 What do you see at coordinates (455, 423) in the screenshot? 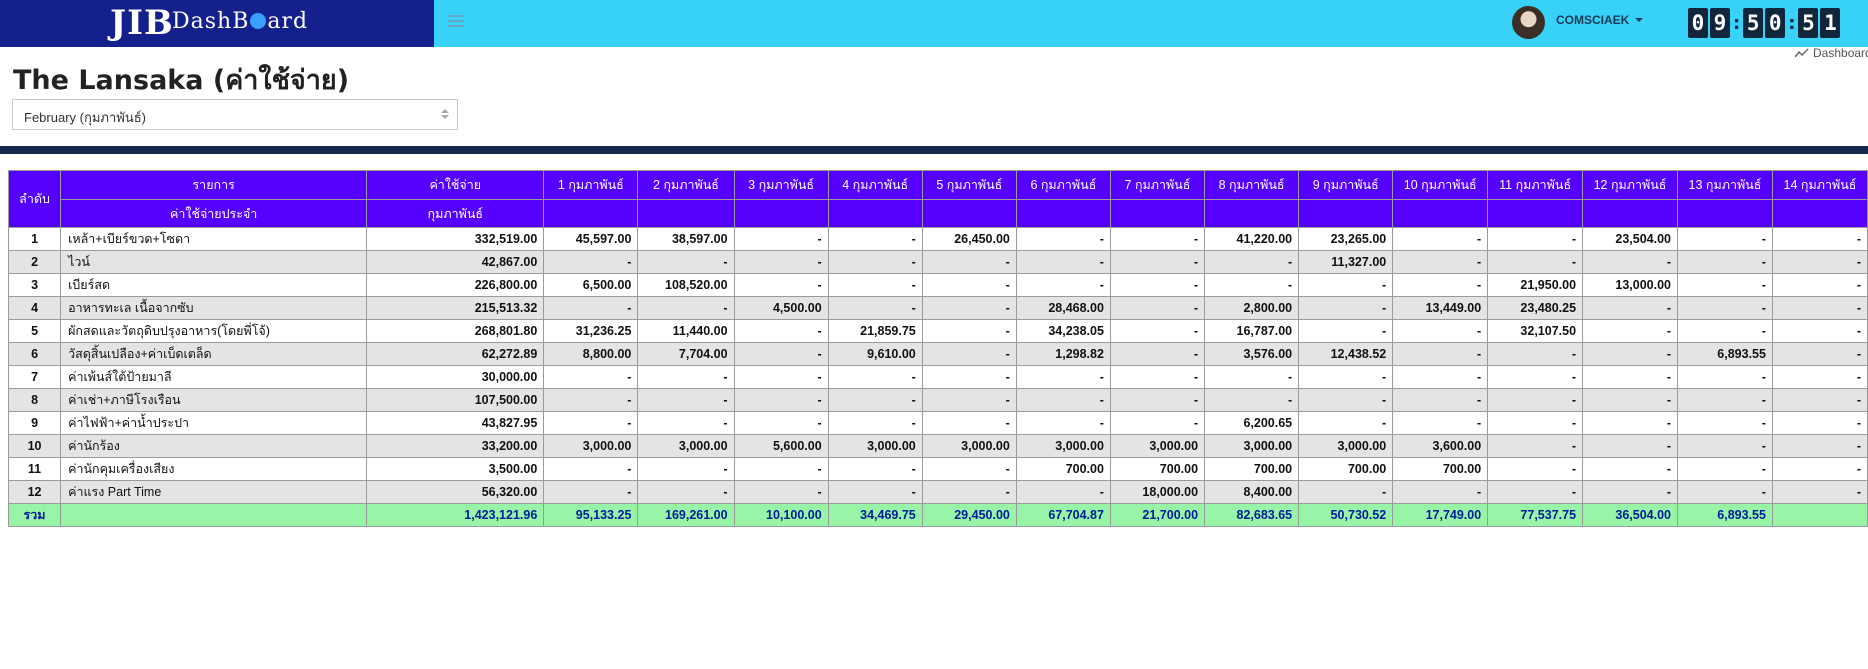
I see `row-total-cost: 43,827.95` at bounding box center [455, 423].